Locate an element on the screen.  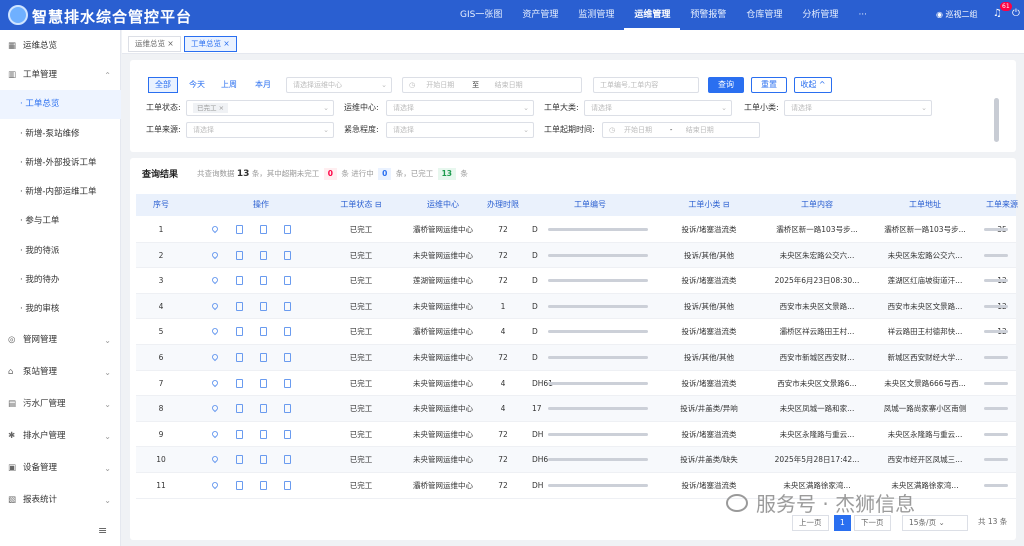
tab-ops-overview: 运维总览 × is located at coordinates (154, 44).